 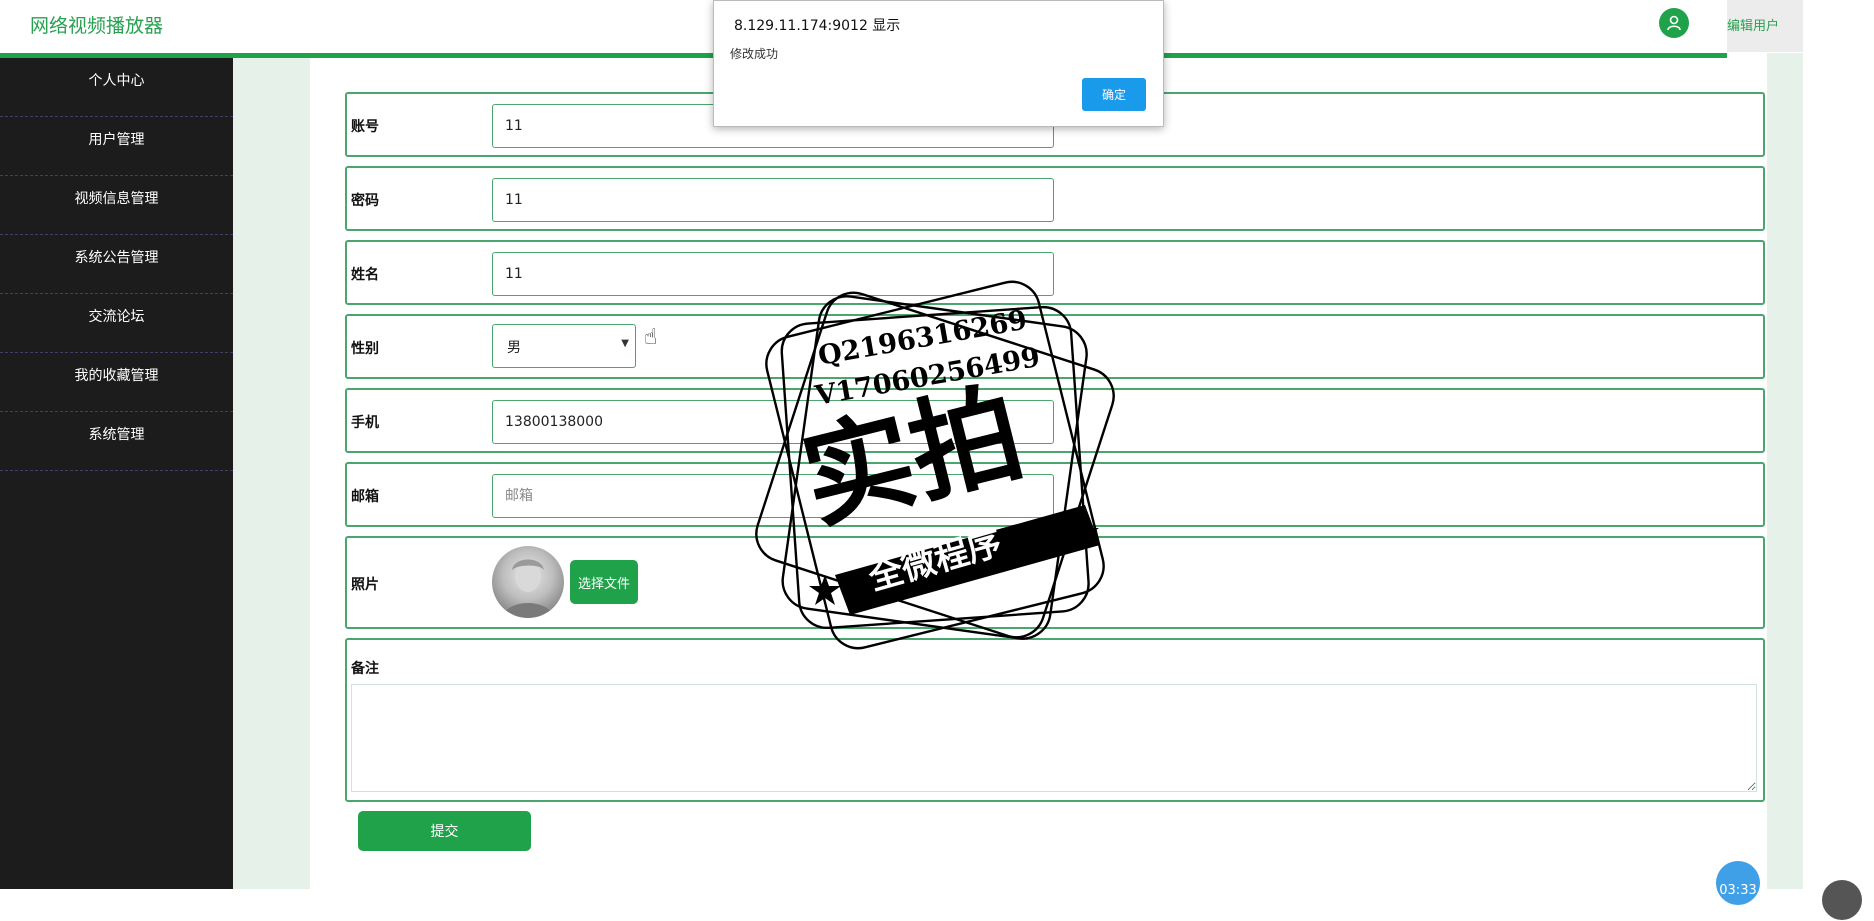 I want to click on password-input, so click(x=773, y=200).